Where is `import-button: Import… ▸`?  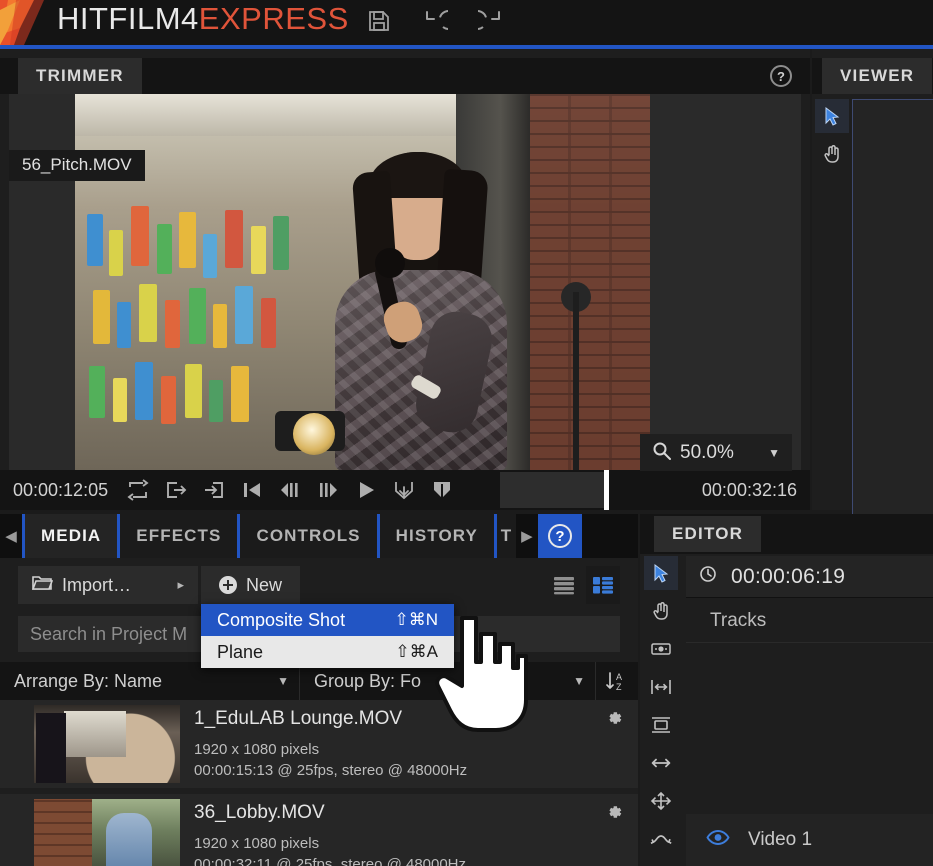
import-button: Import… ▸ is located at coordinates (108, 585).